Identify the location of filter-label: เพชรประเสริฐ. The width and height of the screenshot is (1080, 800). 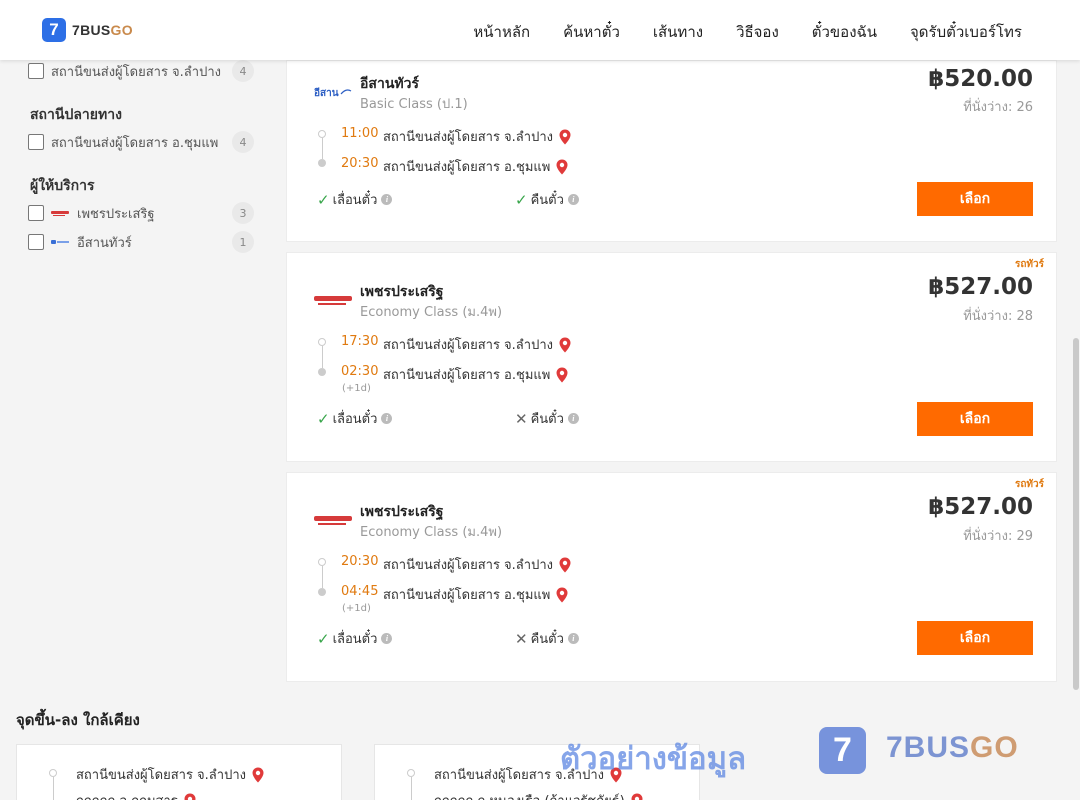
(116, 214).